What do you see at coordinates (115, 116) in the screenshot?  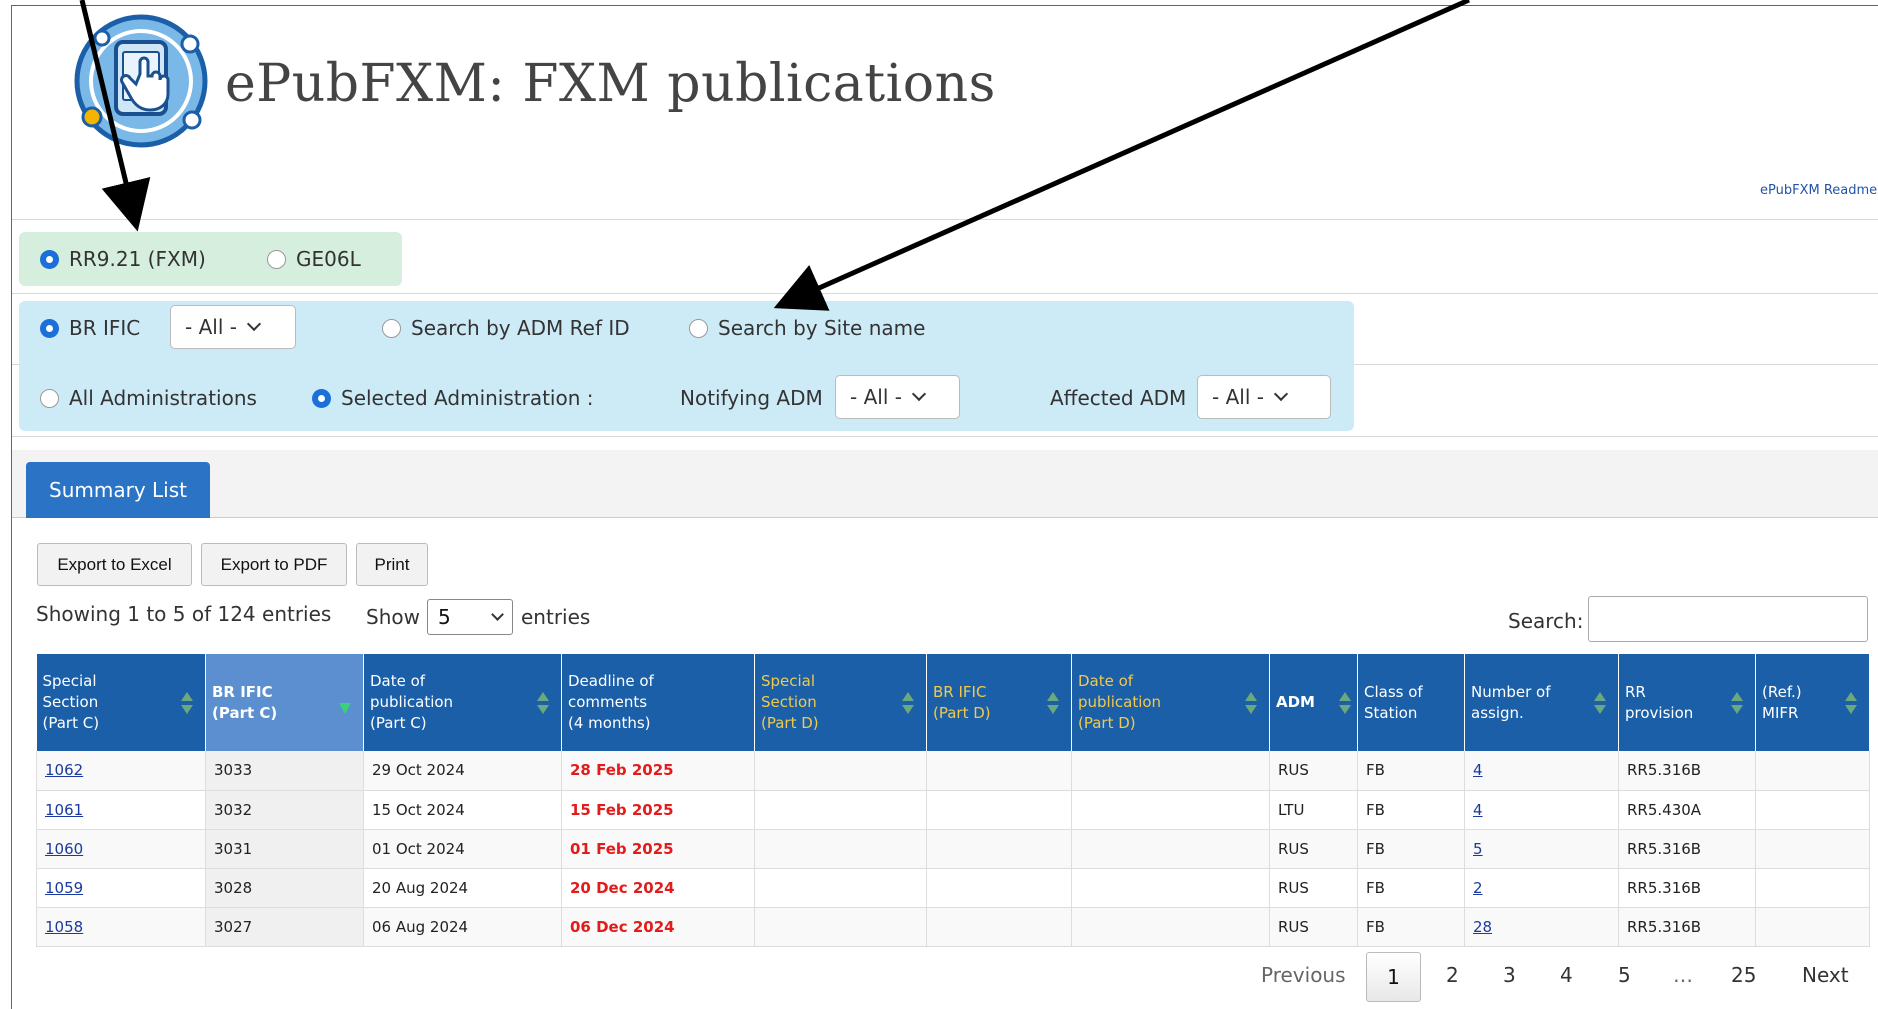 I see `arrow-to-mode-radio` at bounding box center [115, 116].